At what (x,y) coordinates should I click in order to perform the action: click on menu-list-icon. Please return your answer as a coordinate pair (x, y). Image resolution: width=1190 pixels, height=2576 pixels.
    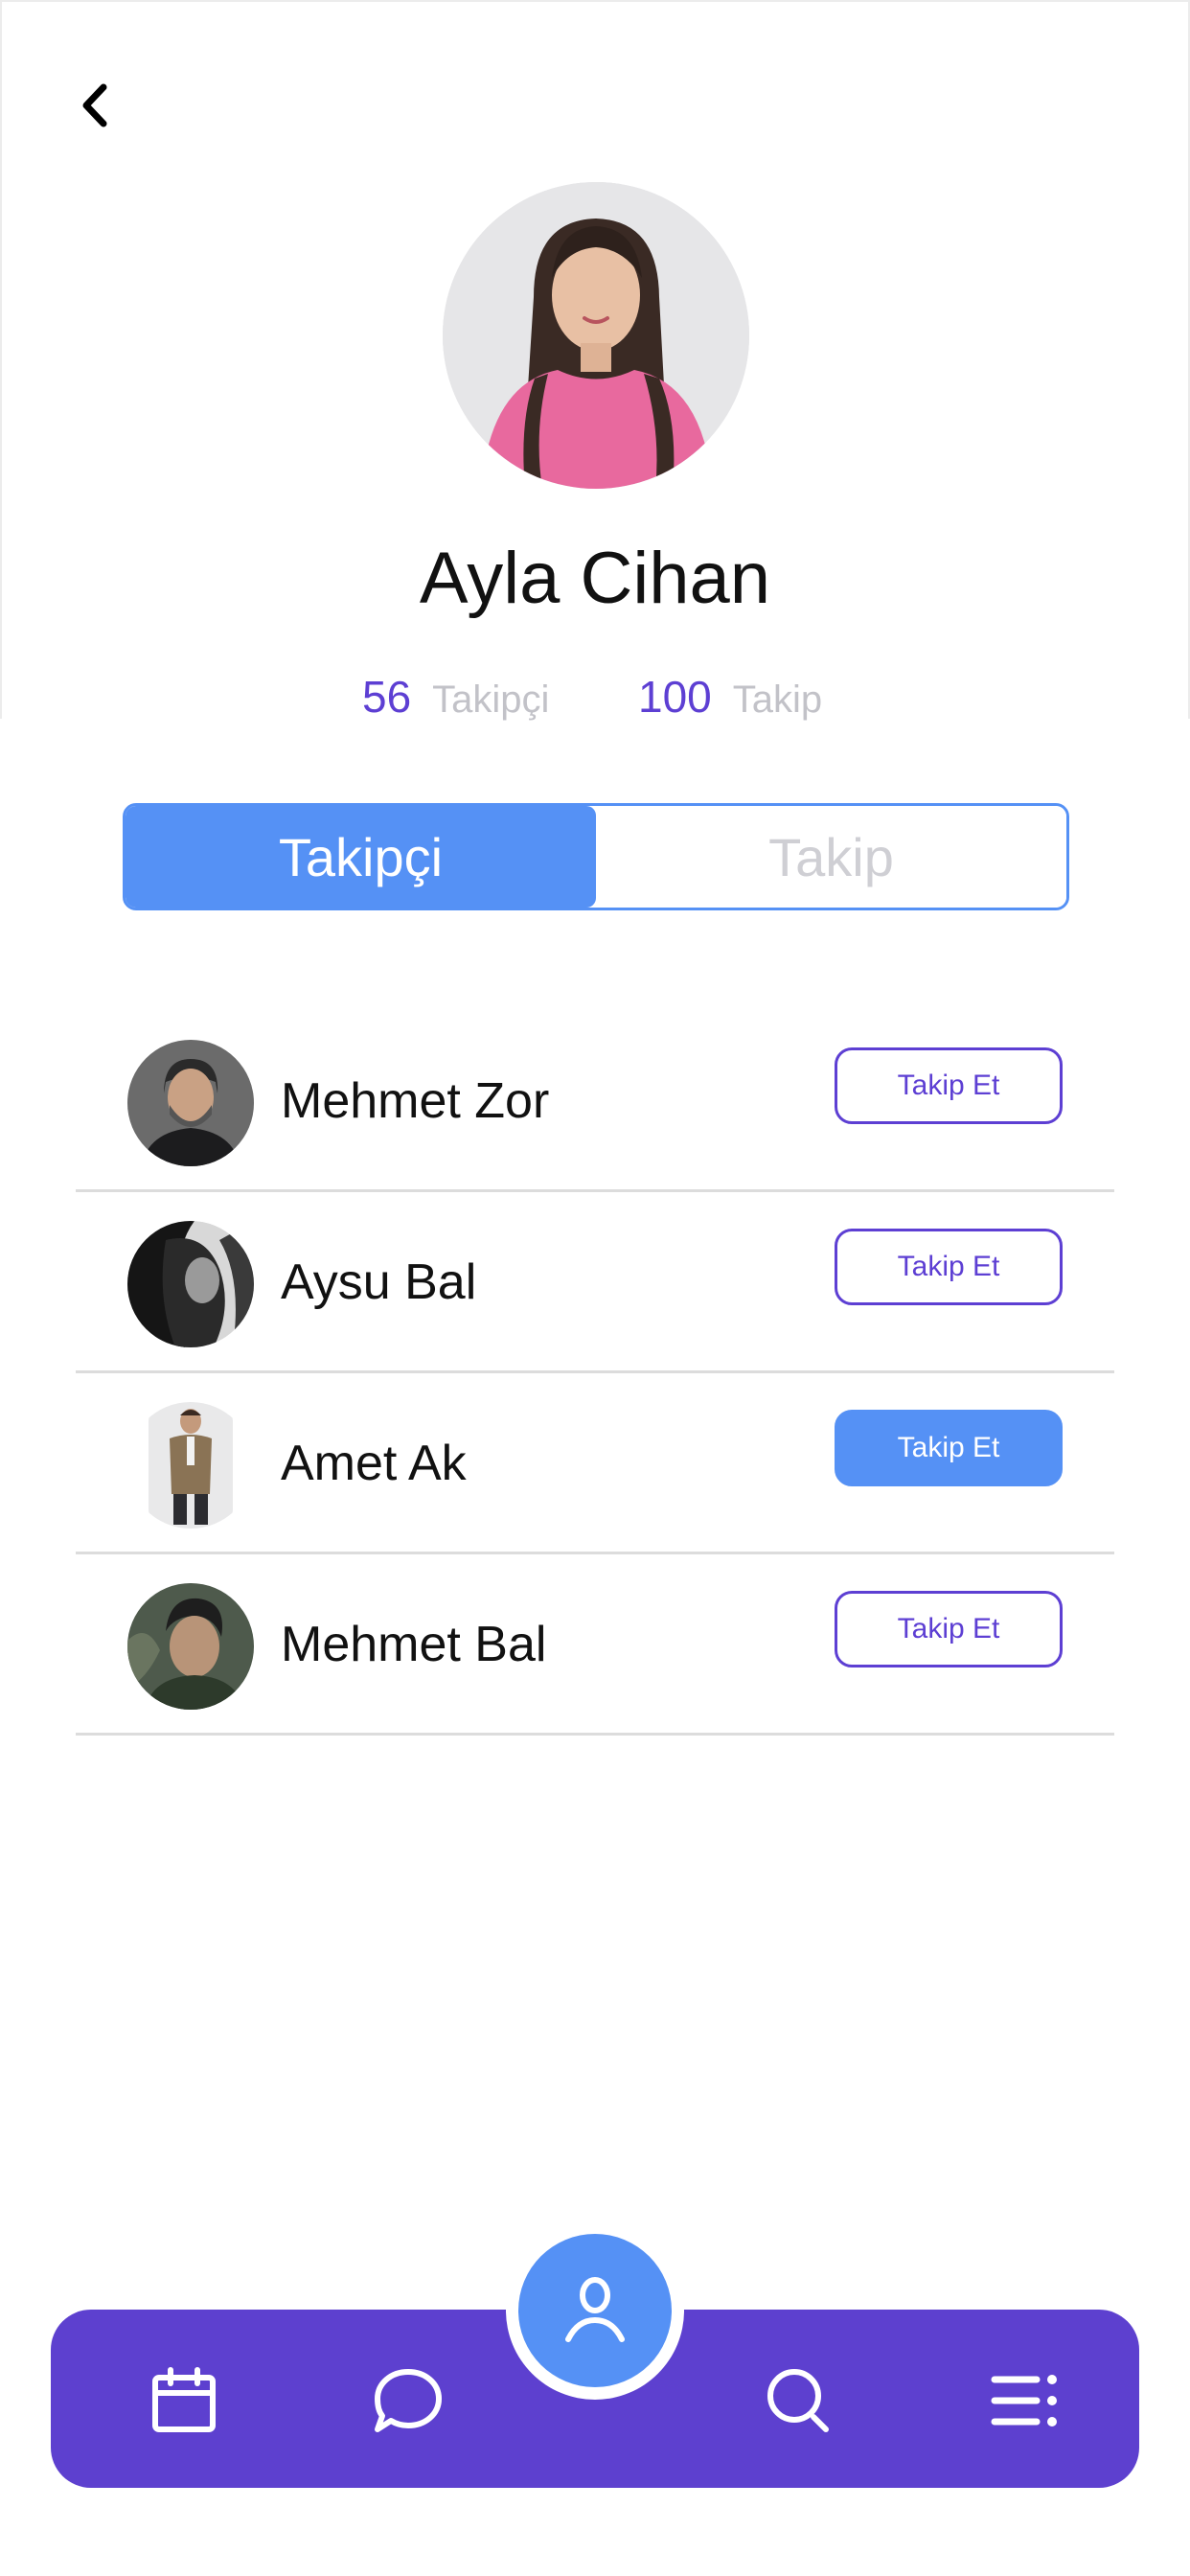
    Looking at the image, I should click on (1024, 2400).